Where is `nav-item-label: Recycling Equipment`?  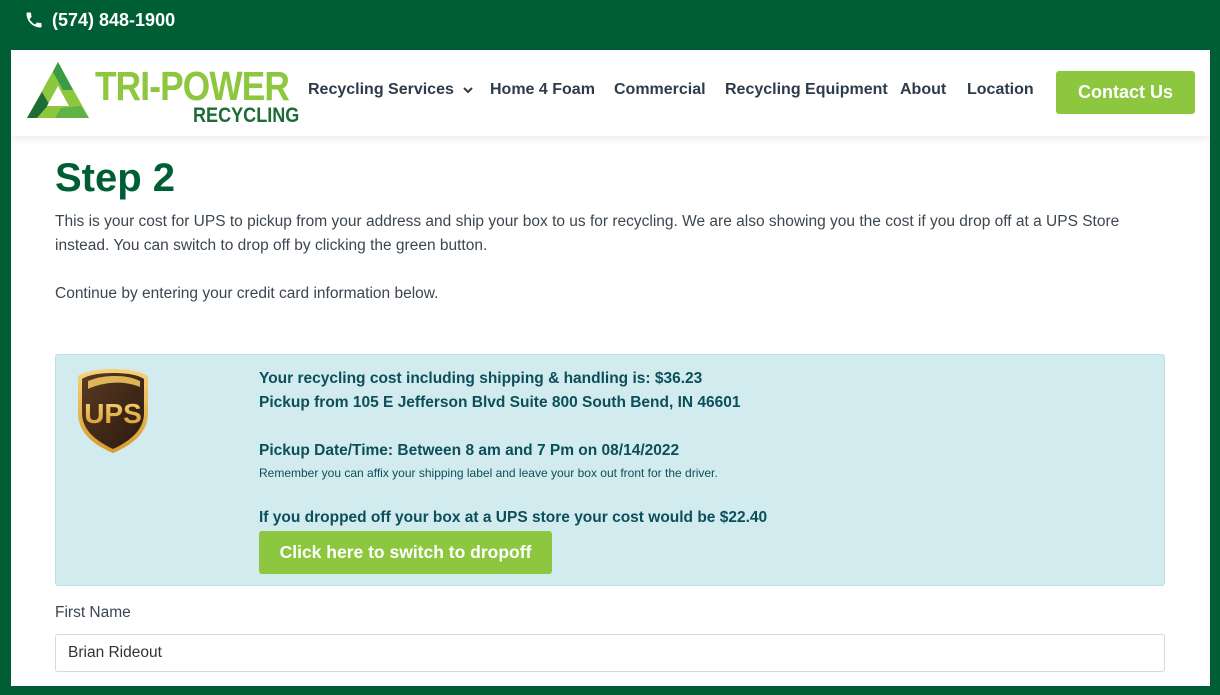 nav-item-label: Recycling Equipment is located at coordinates (806, 89).